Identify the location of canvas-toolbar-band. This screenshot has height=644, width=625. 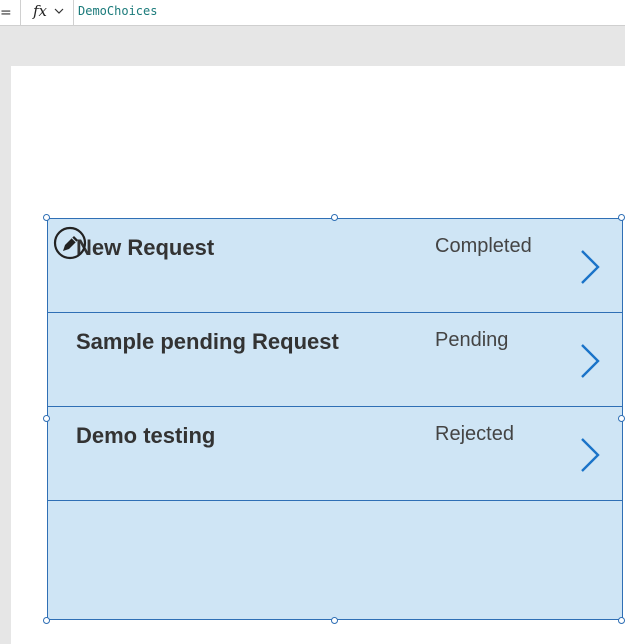
(312, 46).